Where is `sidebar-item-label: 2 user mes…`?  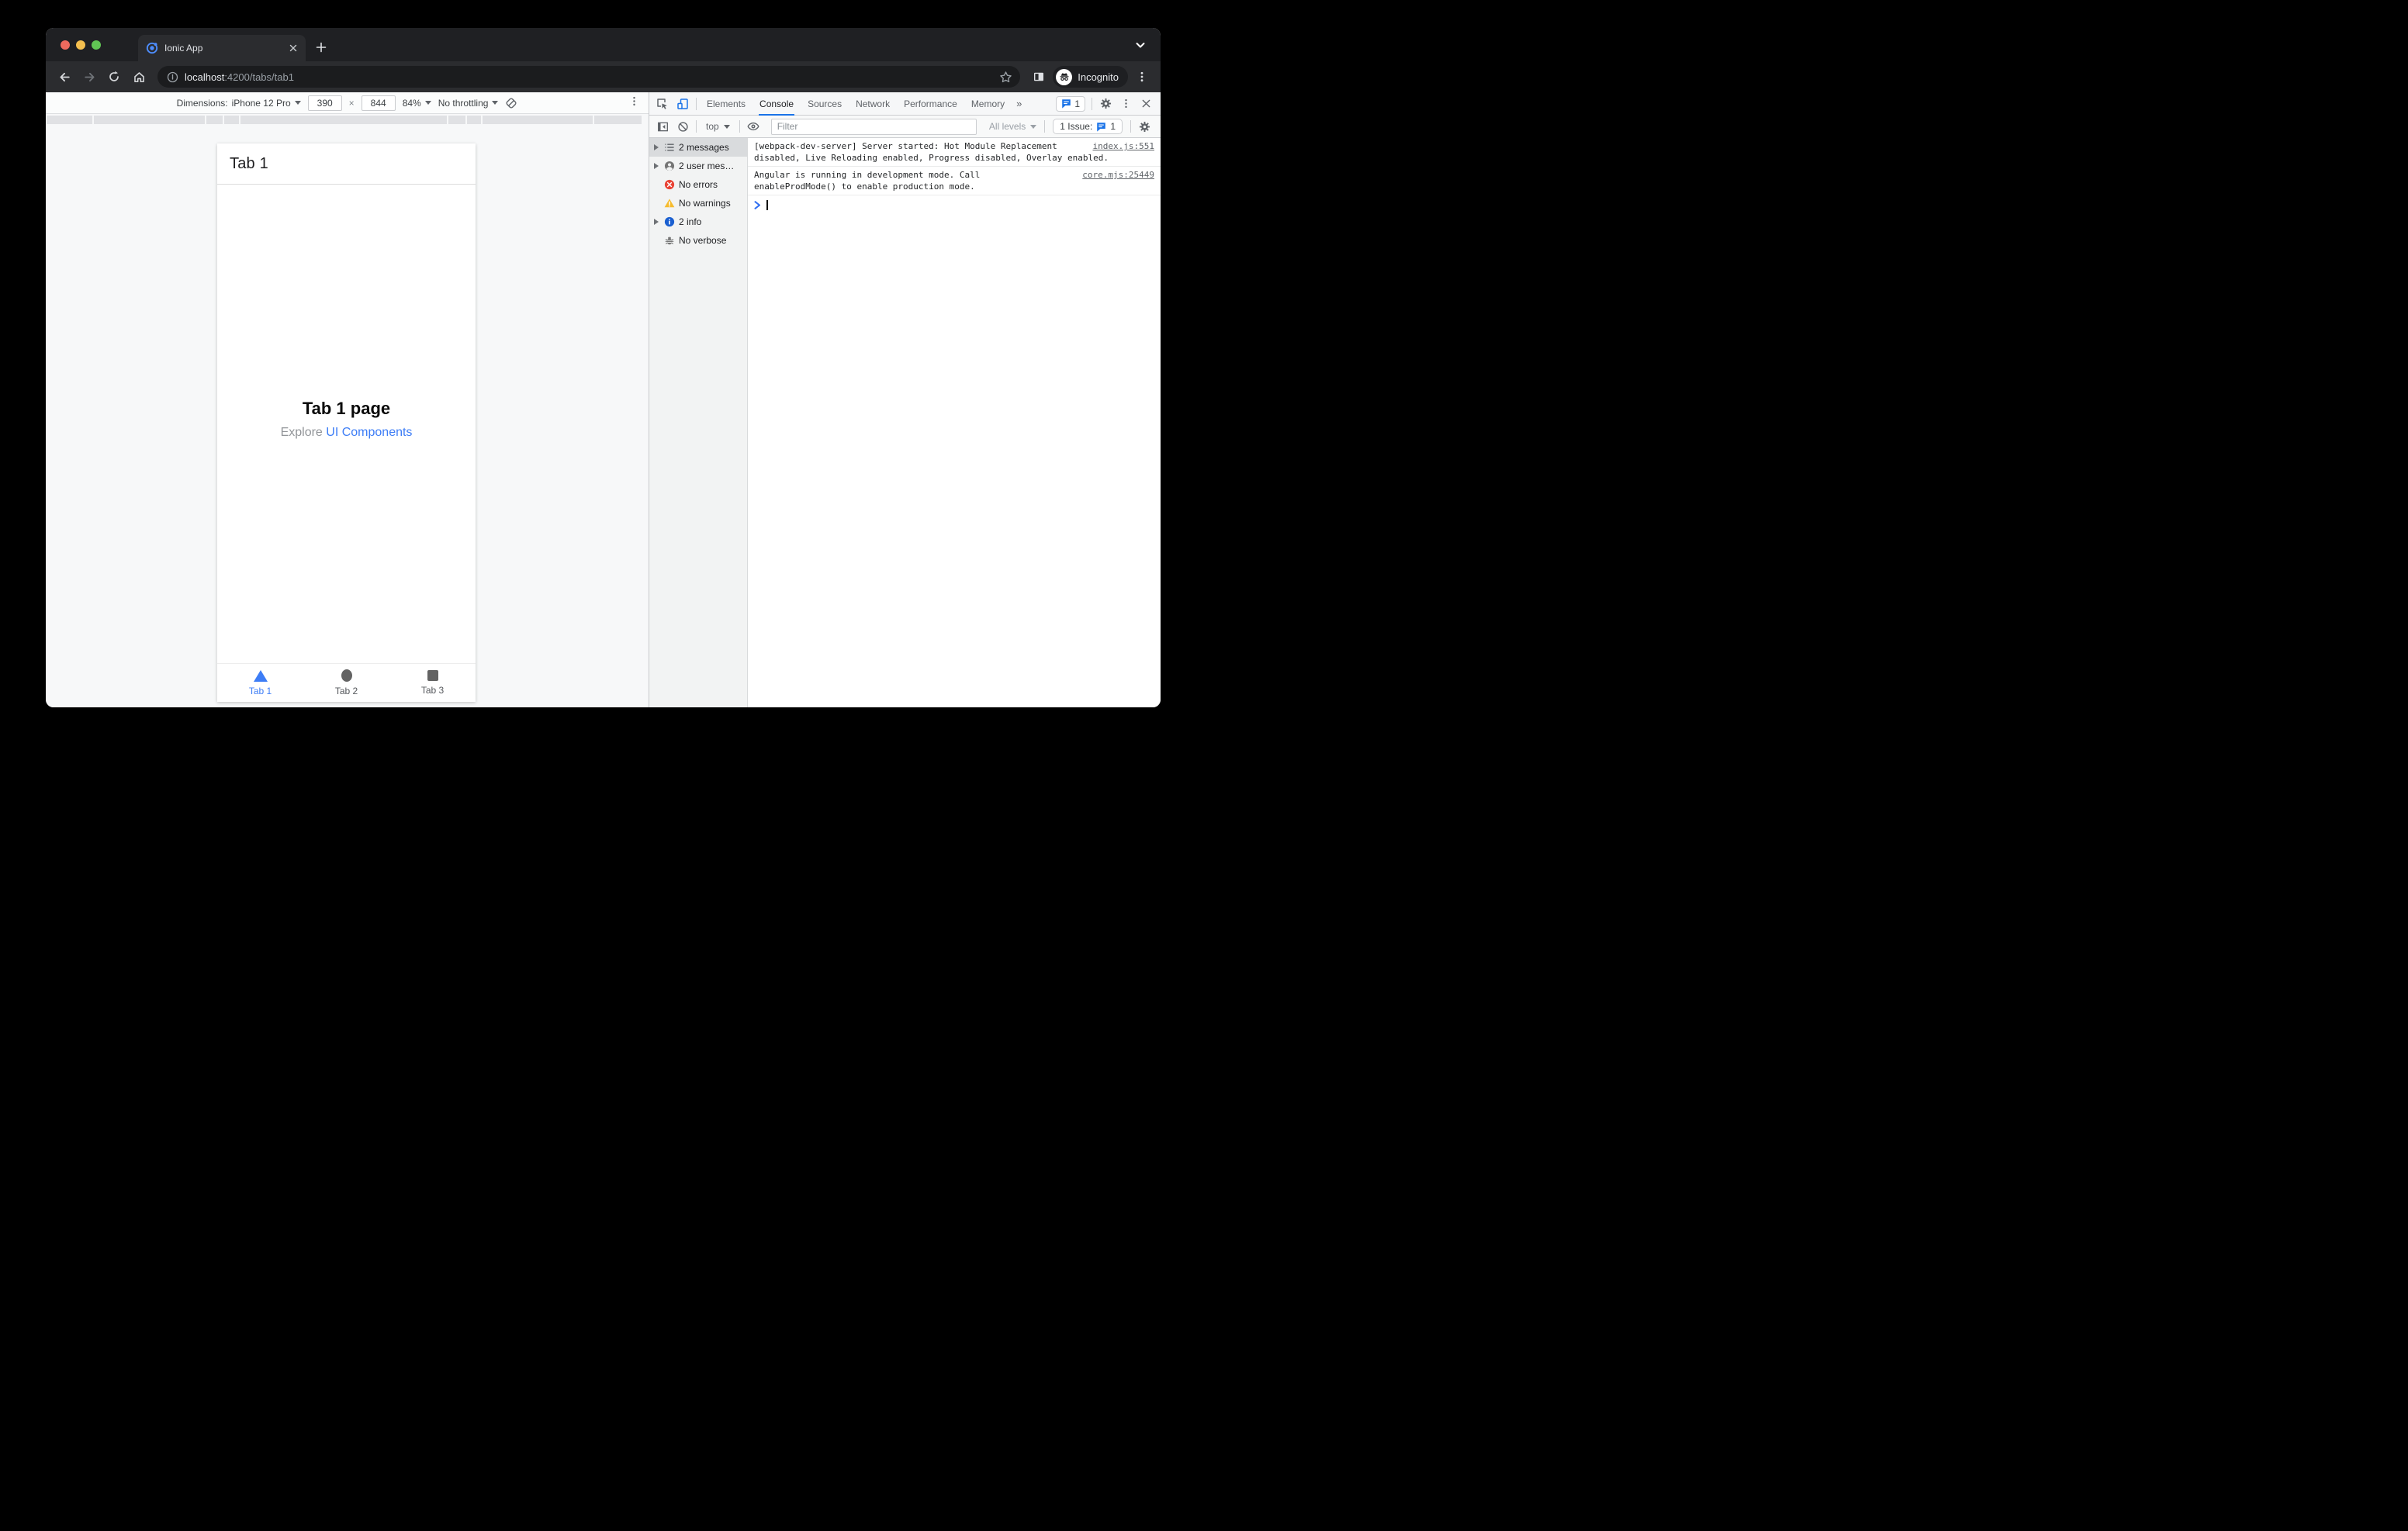 sidebar-item-label: 2 user mes… is located at coordinates (707, 166).